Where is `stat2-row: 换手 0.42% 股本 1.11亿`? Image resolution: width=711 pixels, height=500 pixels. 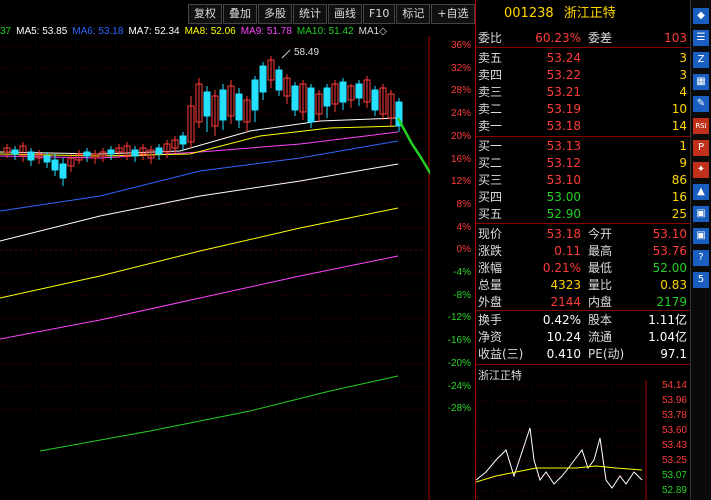
stat2-row: 换手 0.42% 股本 1.11亿 is located at coordinates (583, 320).